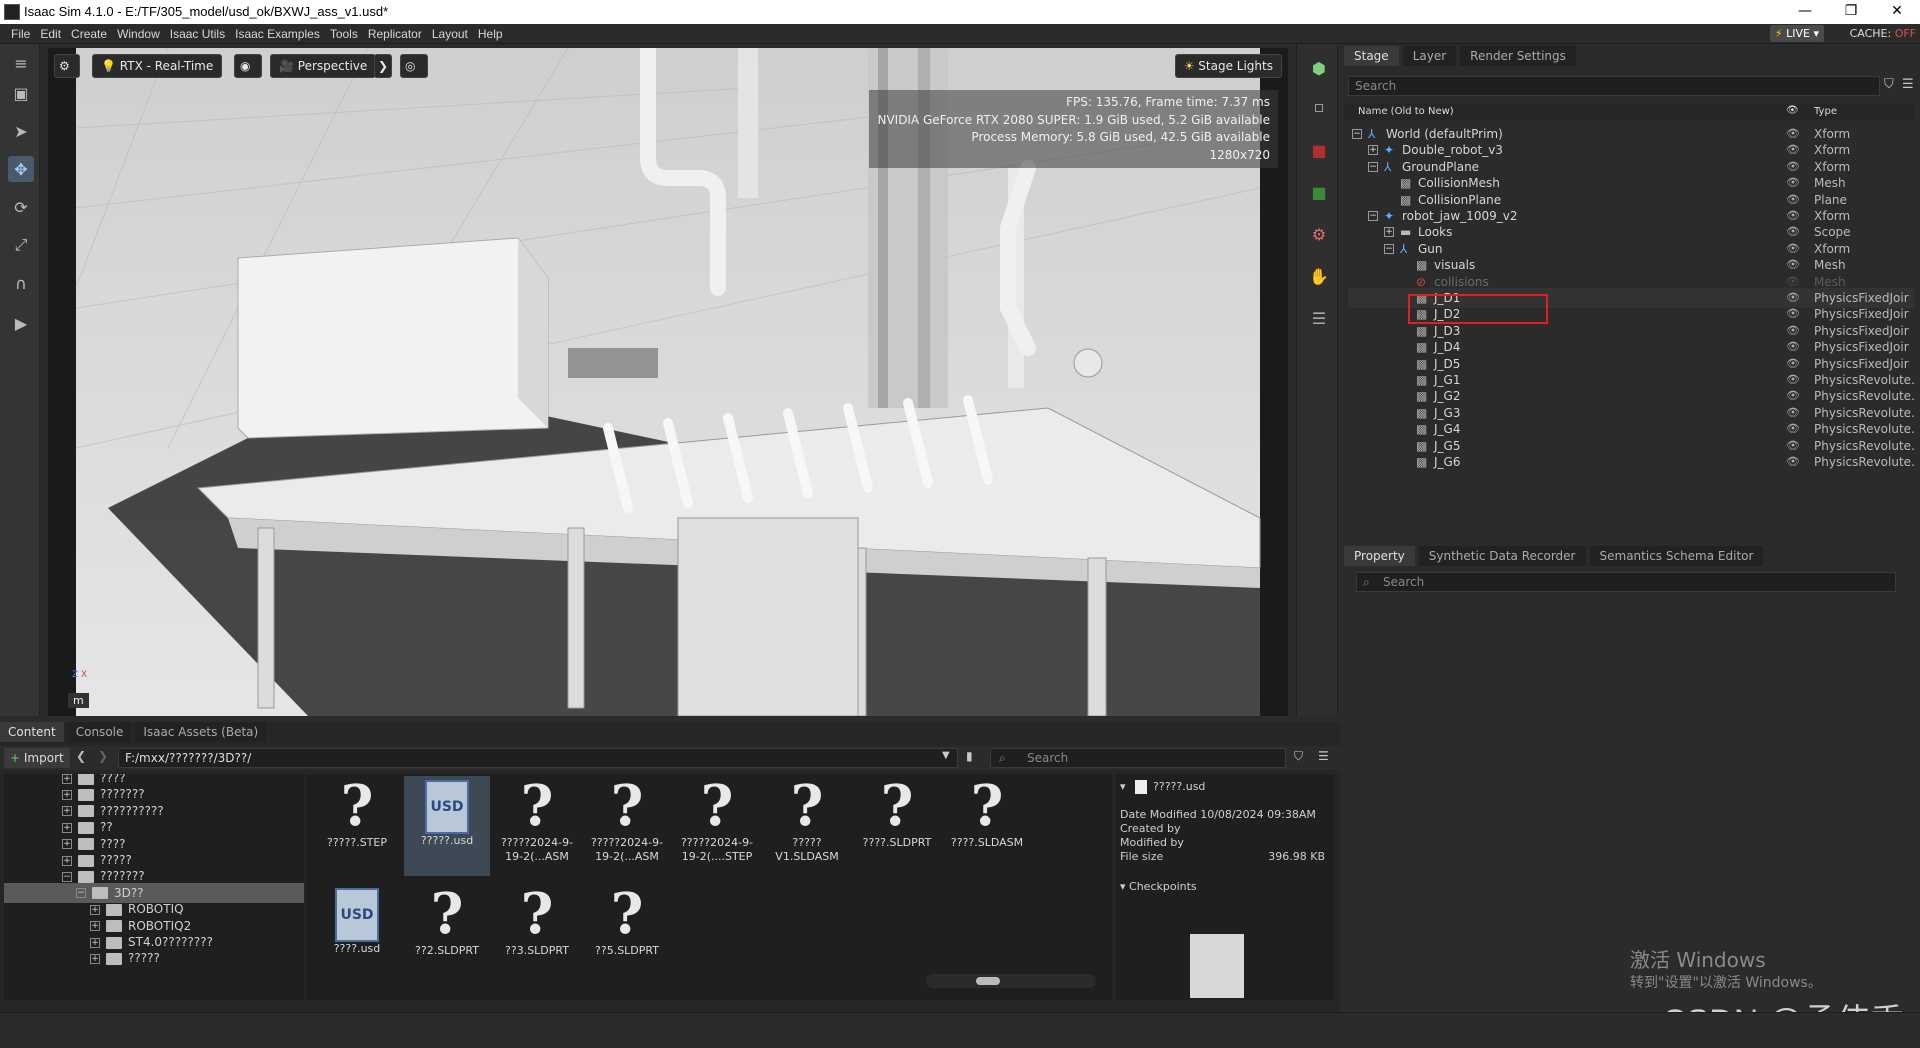 The width and height of the screenshot is (1920, 1048). Describe the element at coordinates (1626, 582) in the screenshot. I see `property-search-input: ⌕ Search` at that location.